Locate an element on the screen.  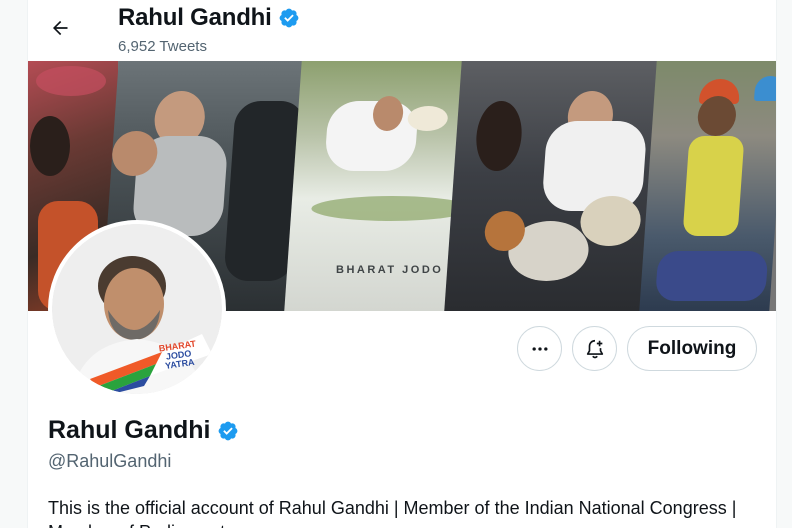
more-horizontal-icon is located at coordinates (539, 348).